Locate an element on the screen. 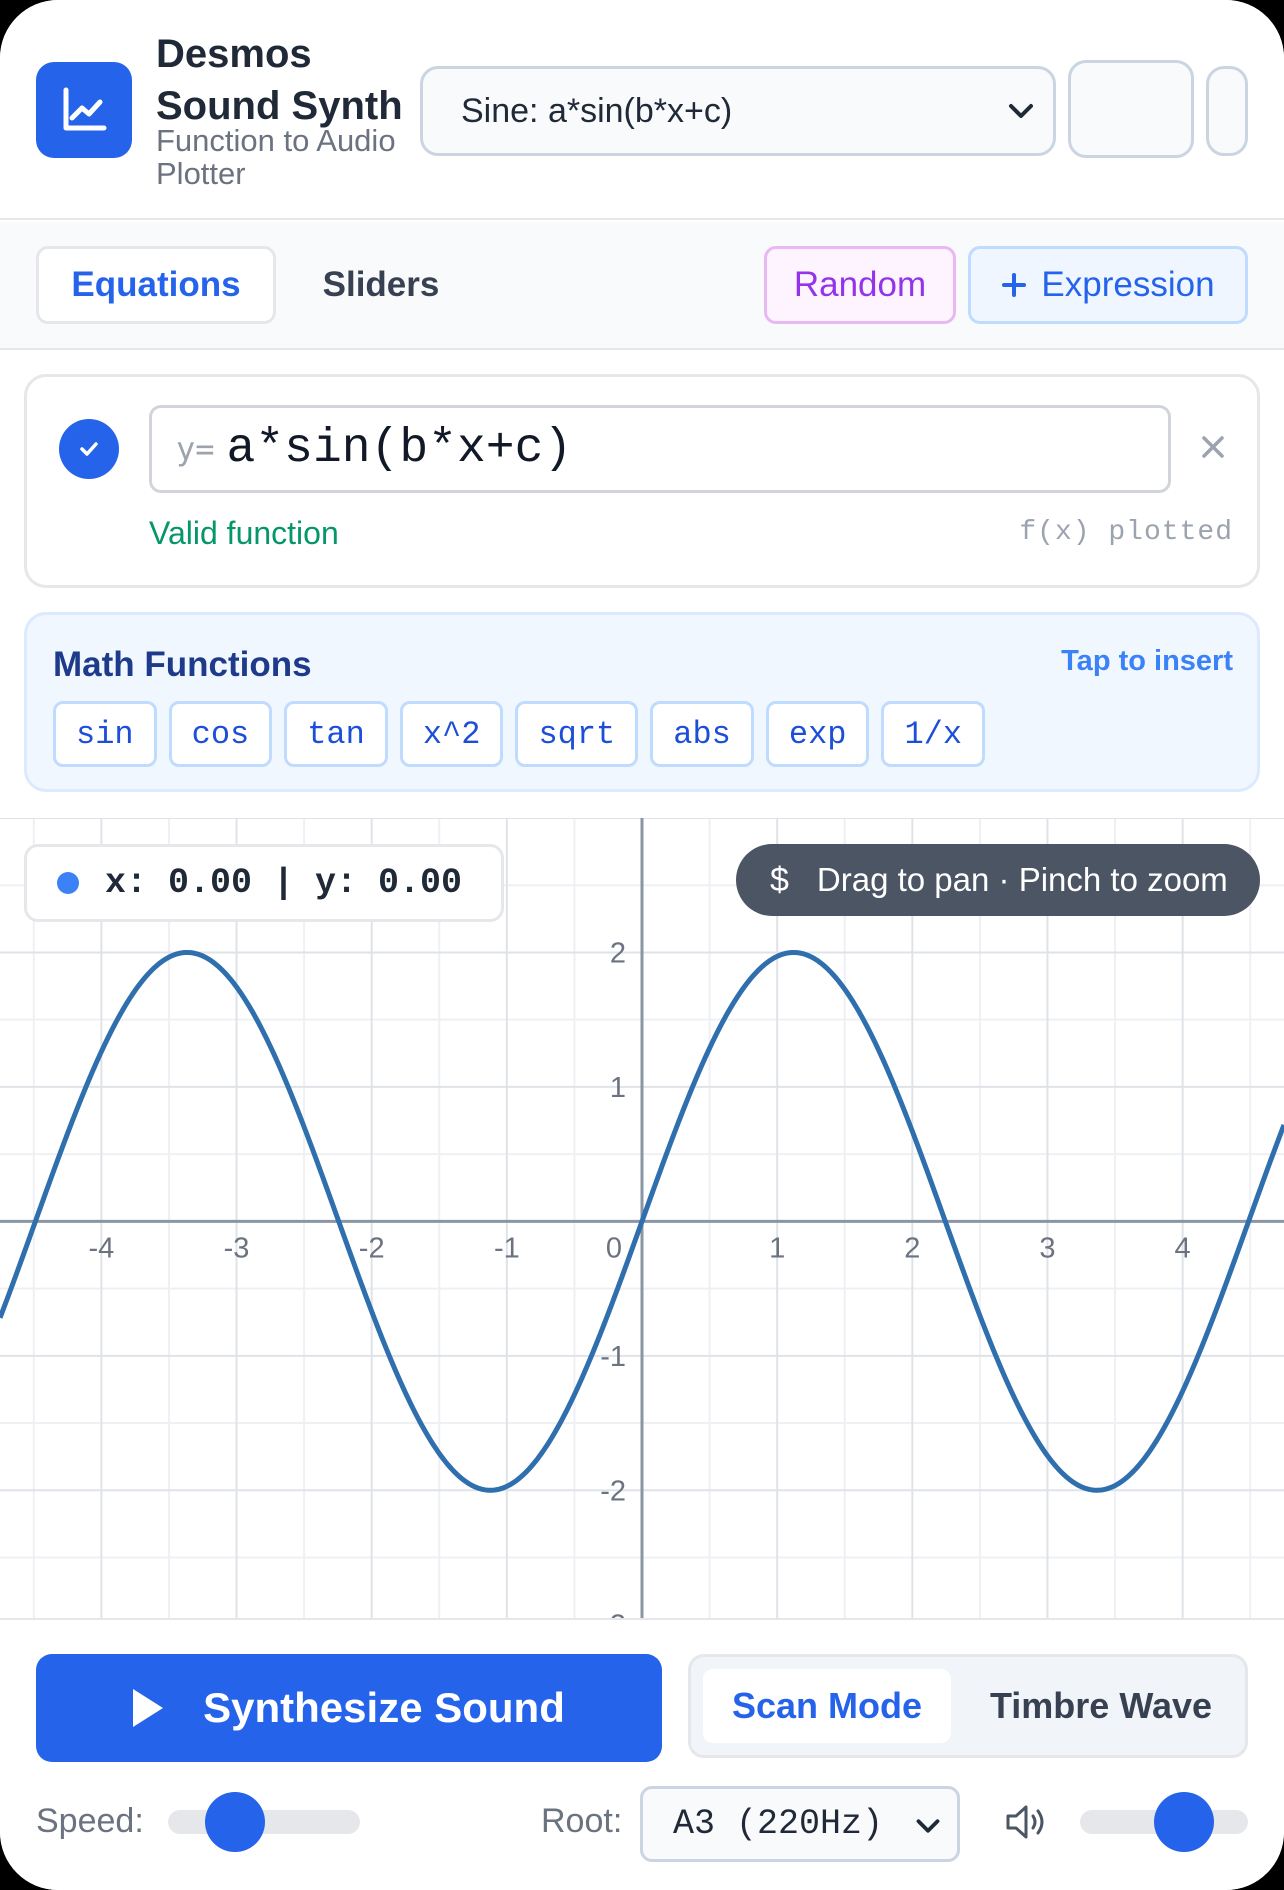  x-tick-label: -4 is located at coordinates (101, 1248).